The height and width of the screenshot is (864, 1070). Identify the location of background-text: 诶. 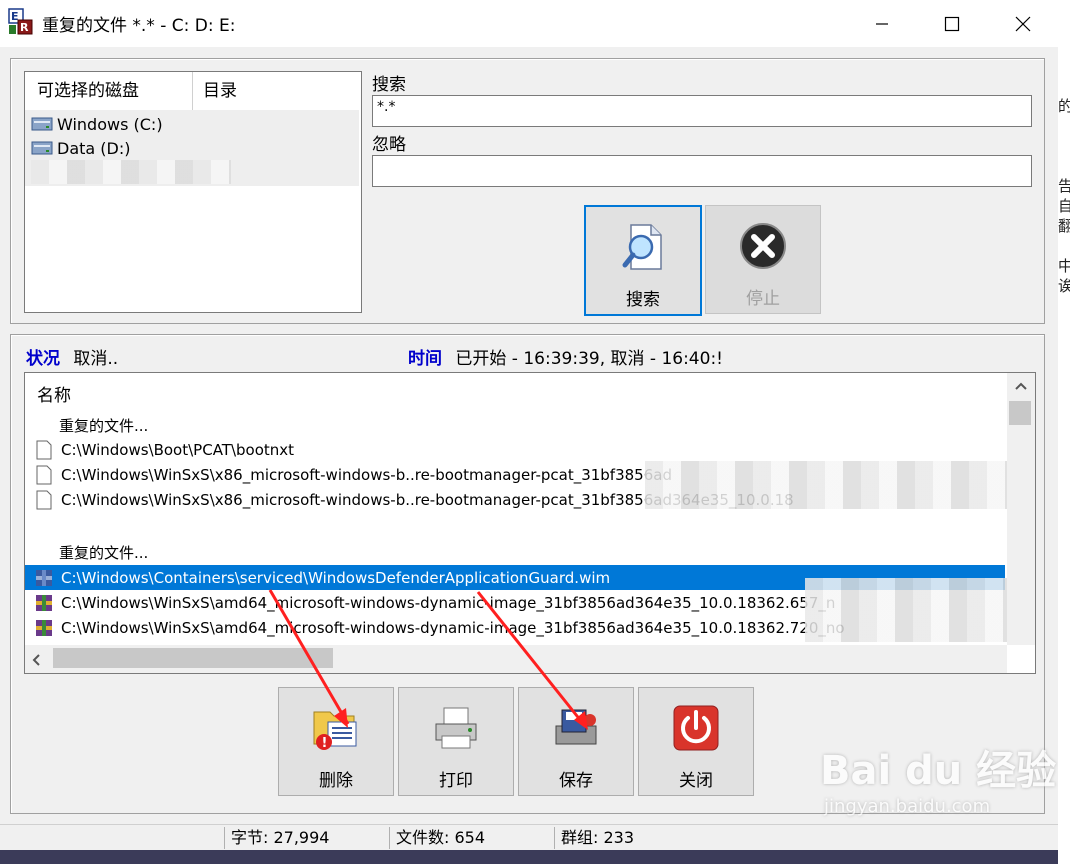
(1064, 286).